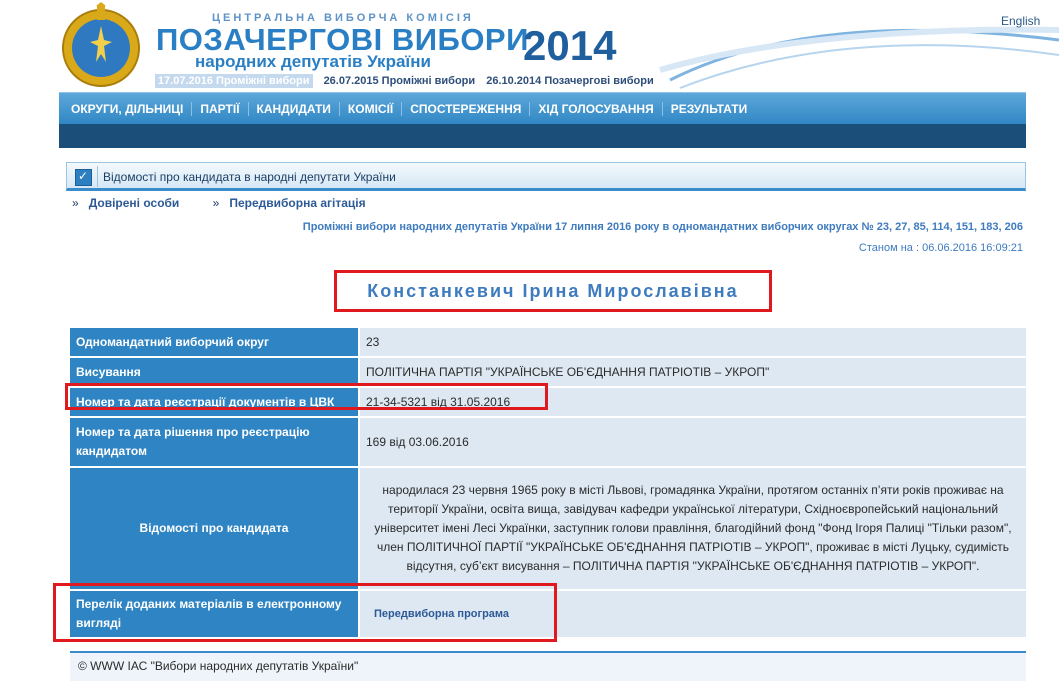 The image size is (1059, 685). I want to click on elections-subtitle: народних депутатів України, so click(313, 61).